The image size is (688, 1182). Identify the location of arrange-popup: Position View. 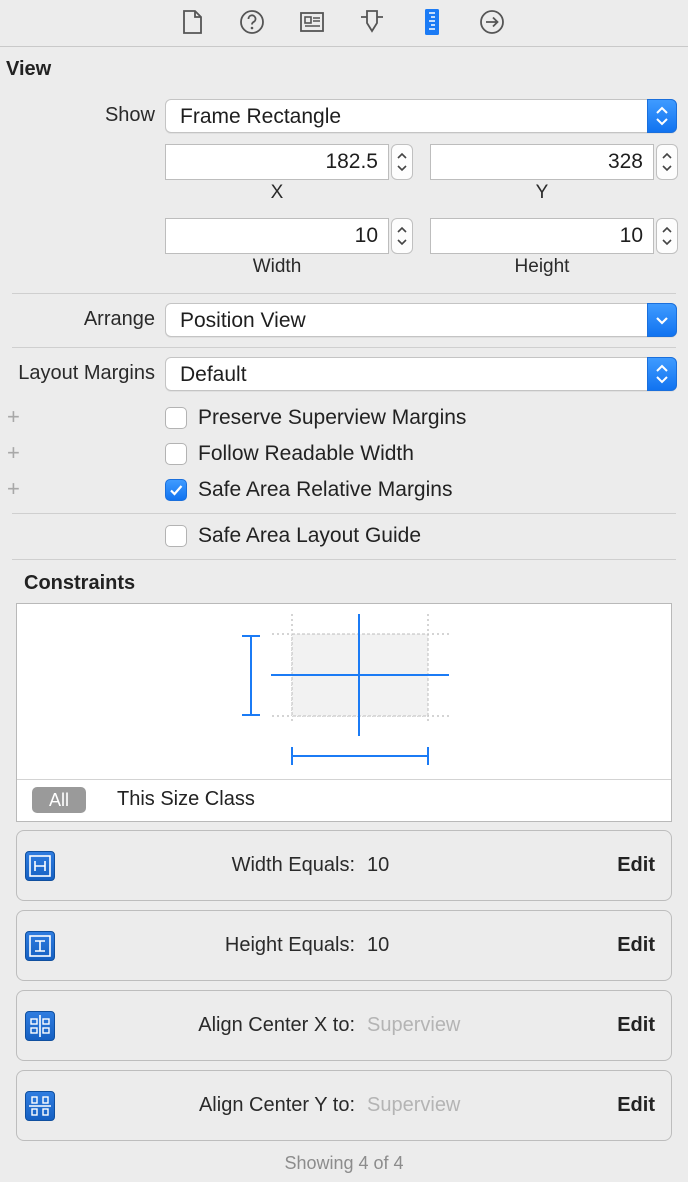
(421, 320).